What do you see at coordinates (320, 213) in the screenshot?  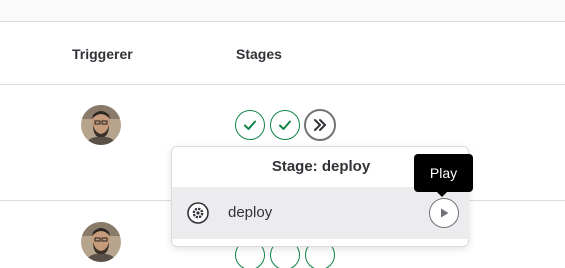 I see `job-item-deploy: deploy` at bounding box center [320, 213].